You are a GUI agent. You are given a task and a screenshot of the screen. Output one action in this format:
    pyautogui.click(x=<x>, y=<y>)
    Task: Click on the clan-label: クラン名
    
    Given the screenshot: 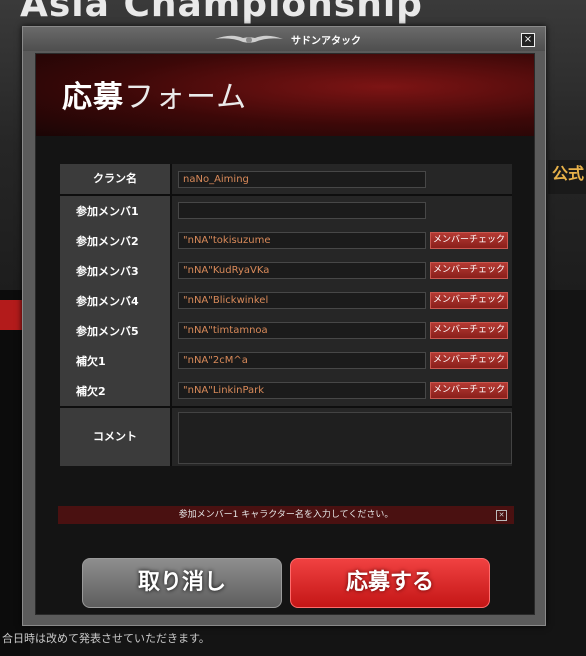 What is the action you would take?
    pyautogui.click(x=115, y=179)
    